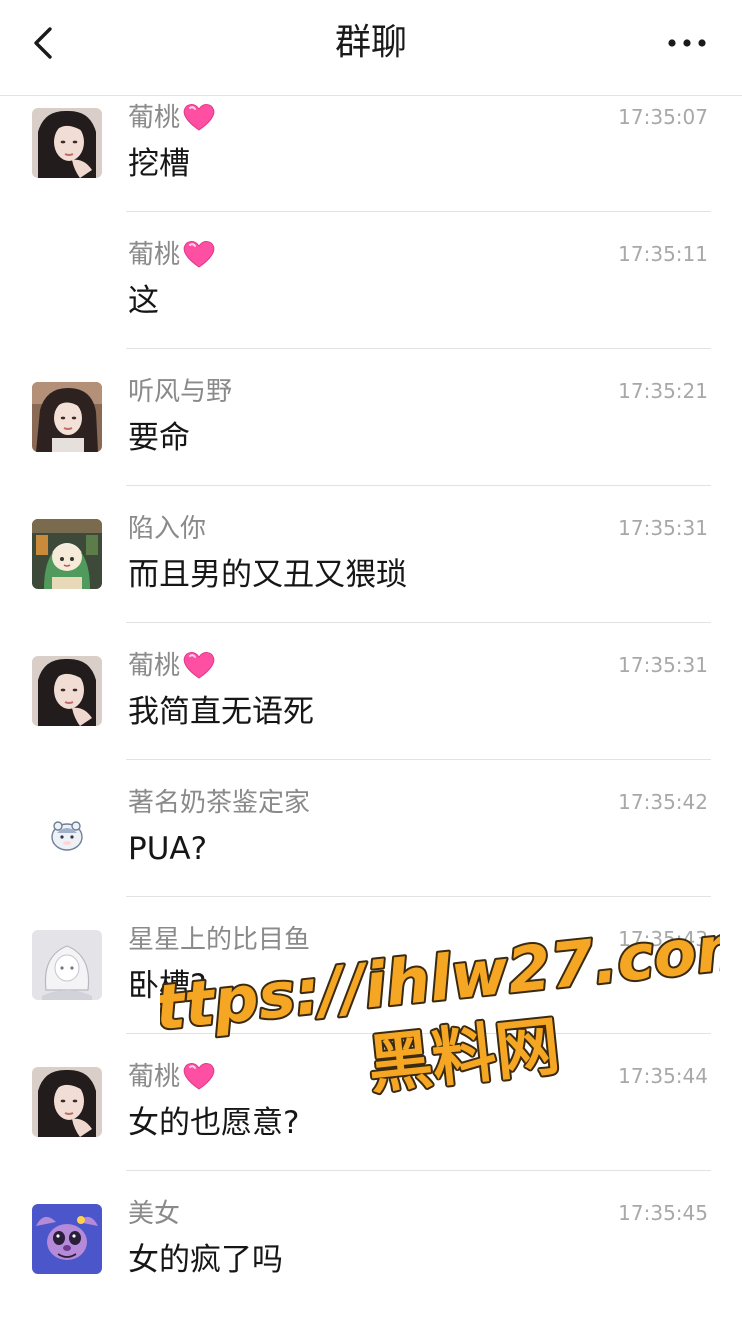 This screenshot has height=1333, width=742. I want to click on cartoon-girl-avatar-icon, so click(67, 554).